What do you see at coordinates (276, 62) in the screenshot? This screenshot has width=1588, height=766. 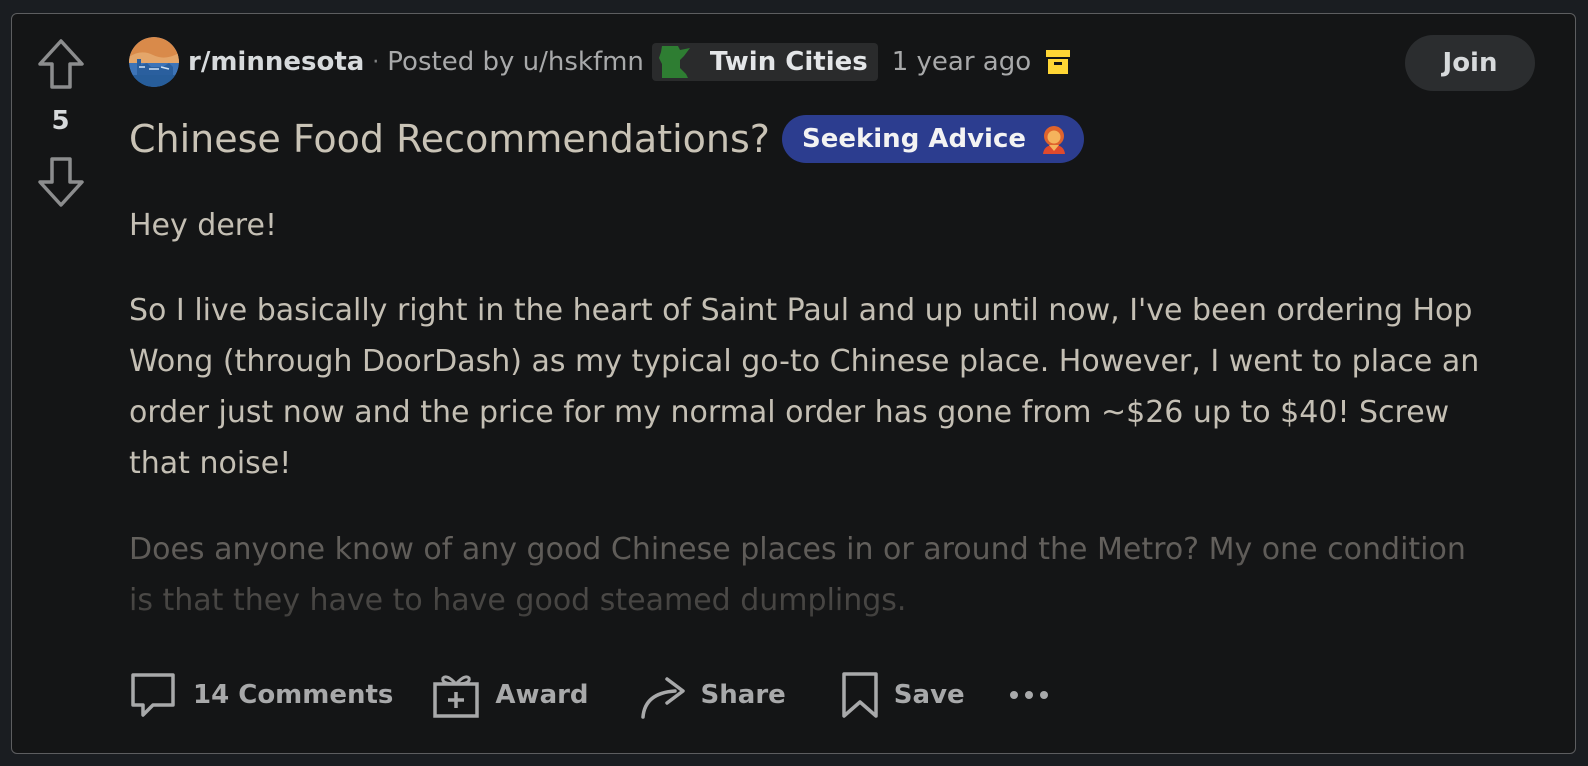 I see `subreddit-name: r/minnesota` at bounding box center [276, 62].